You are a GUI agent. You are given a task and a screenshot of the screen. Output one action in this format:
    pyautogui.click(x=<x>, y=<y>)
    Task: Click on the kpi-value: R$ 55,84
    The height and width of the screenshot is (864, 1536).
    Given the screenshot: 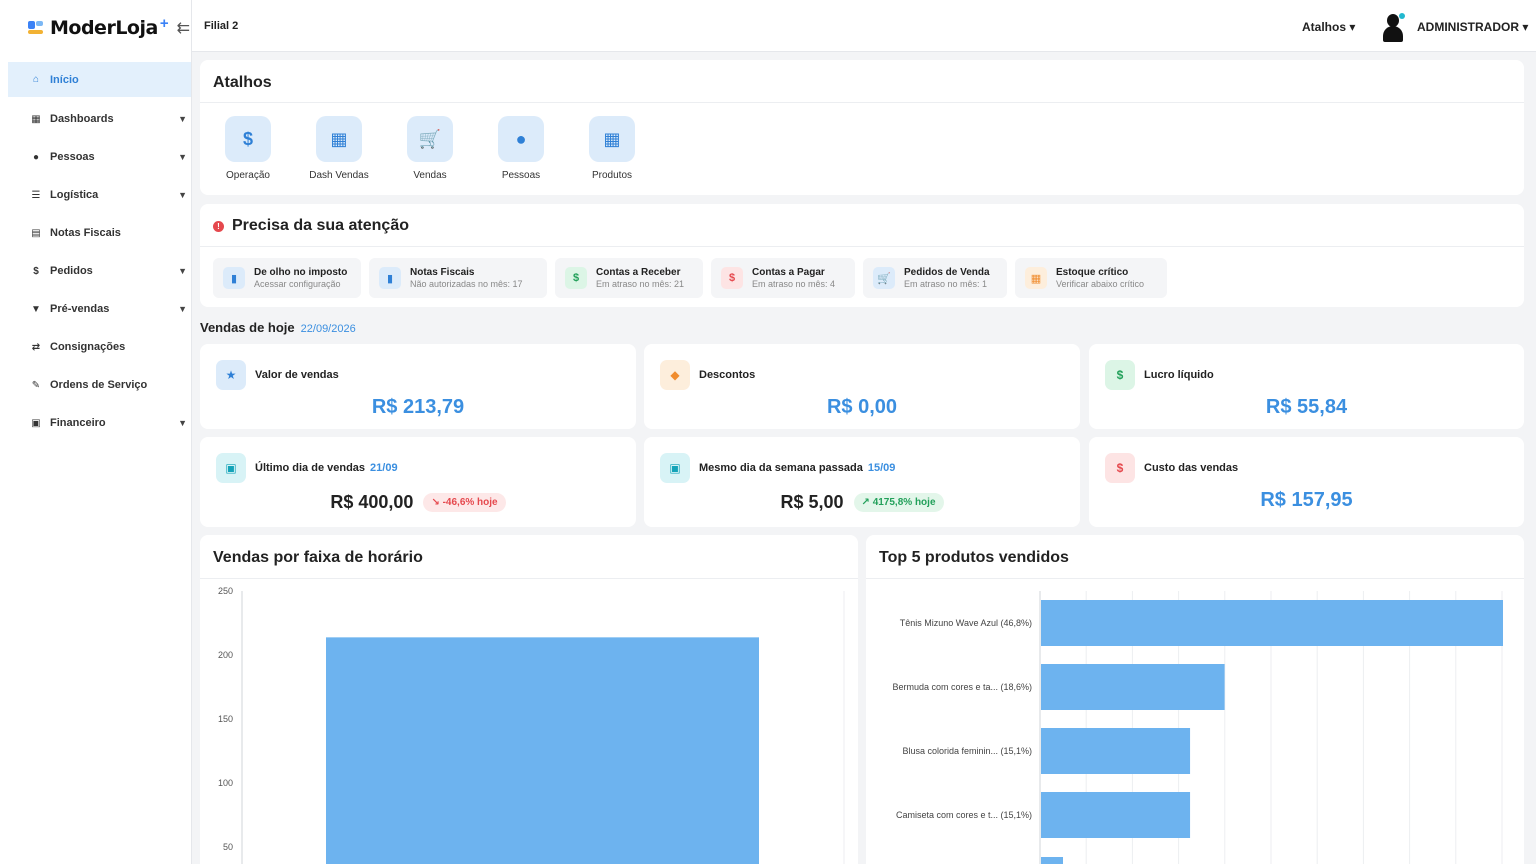 What is the action you would take?
    pyautogui.click(x=1306, y=407)
    